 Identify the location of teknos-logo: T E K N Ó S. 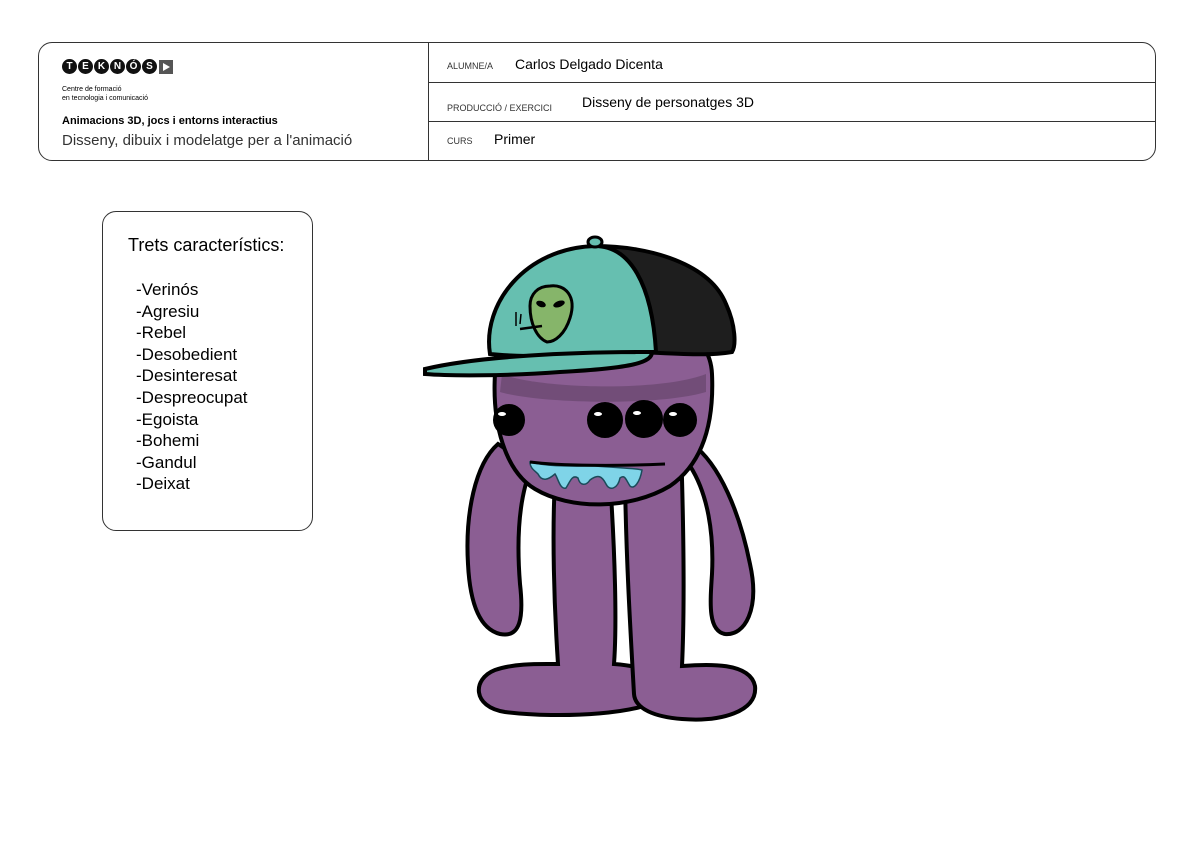
(117, 66).